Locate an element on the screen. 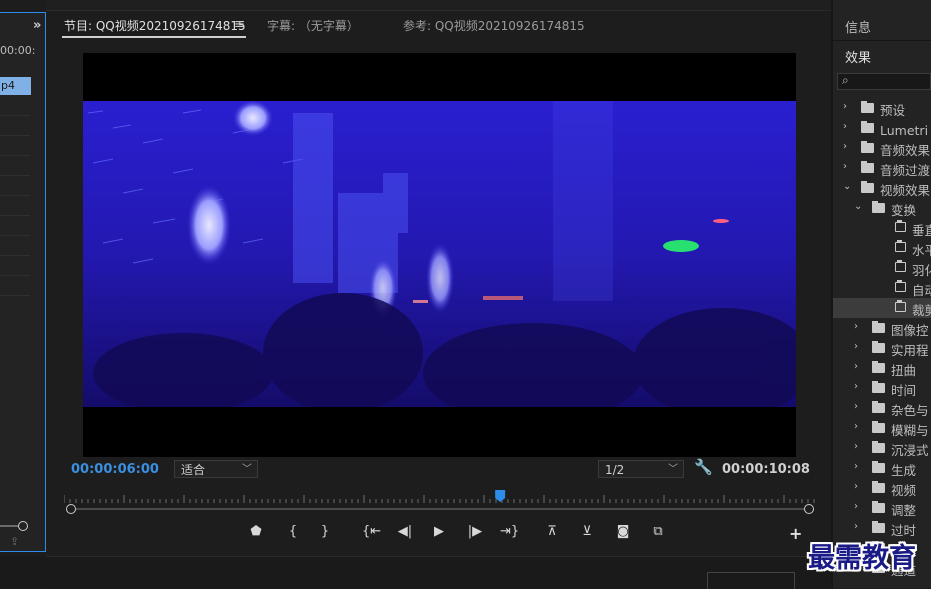  effect-folder-item: › 时间 is located at coordinates (882, 388).